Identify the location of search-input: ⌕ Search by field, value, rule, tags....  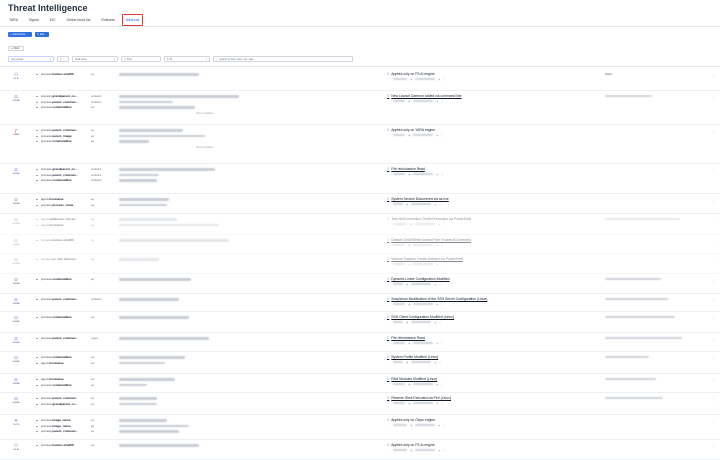
(283, 59).